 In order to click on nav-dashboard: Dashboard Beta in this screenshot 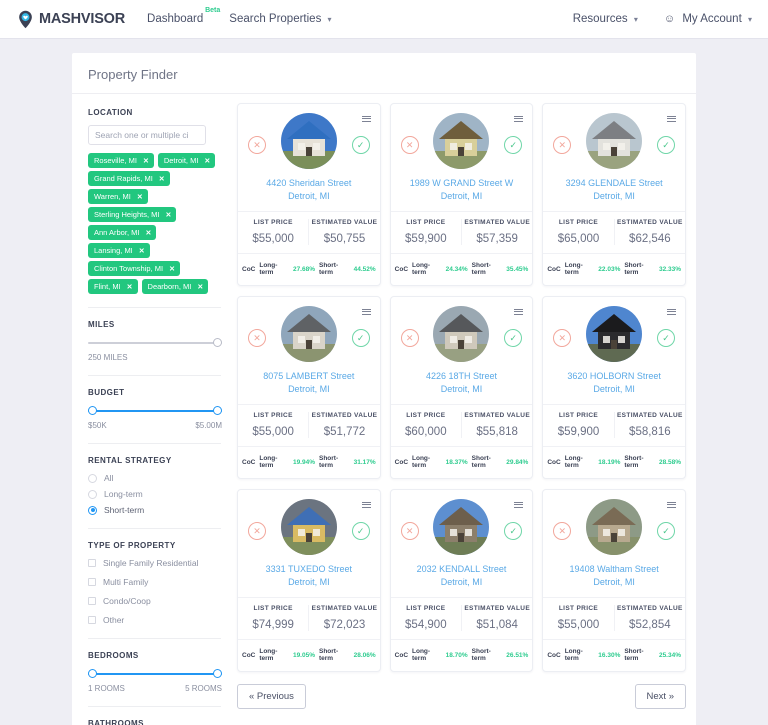, I will do `click(183, 16)`.